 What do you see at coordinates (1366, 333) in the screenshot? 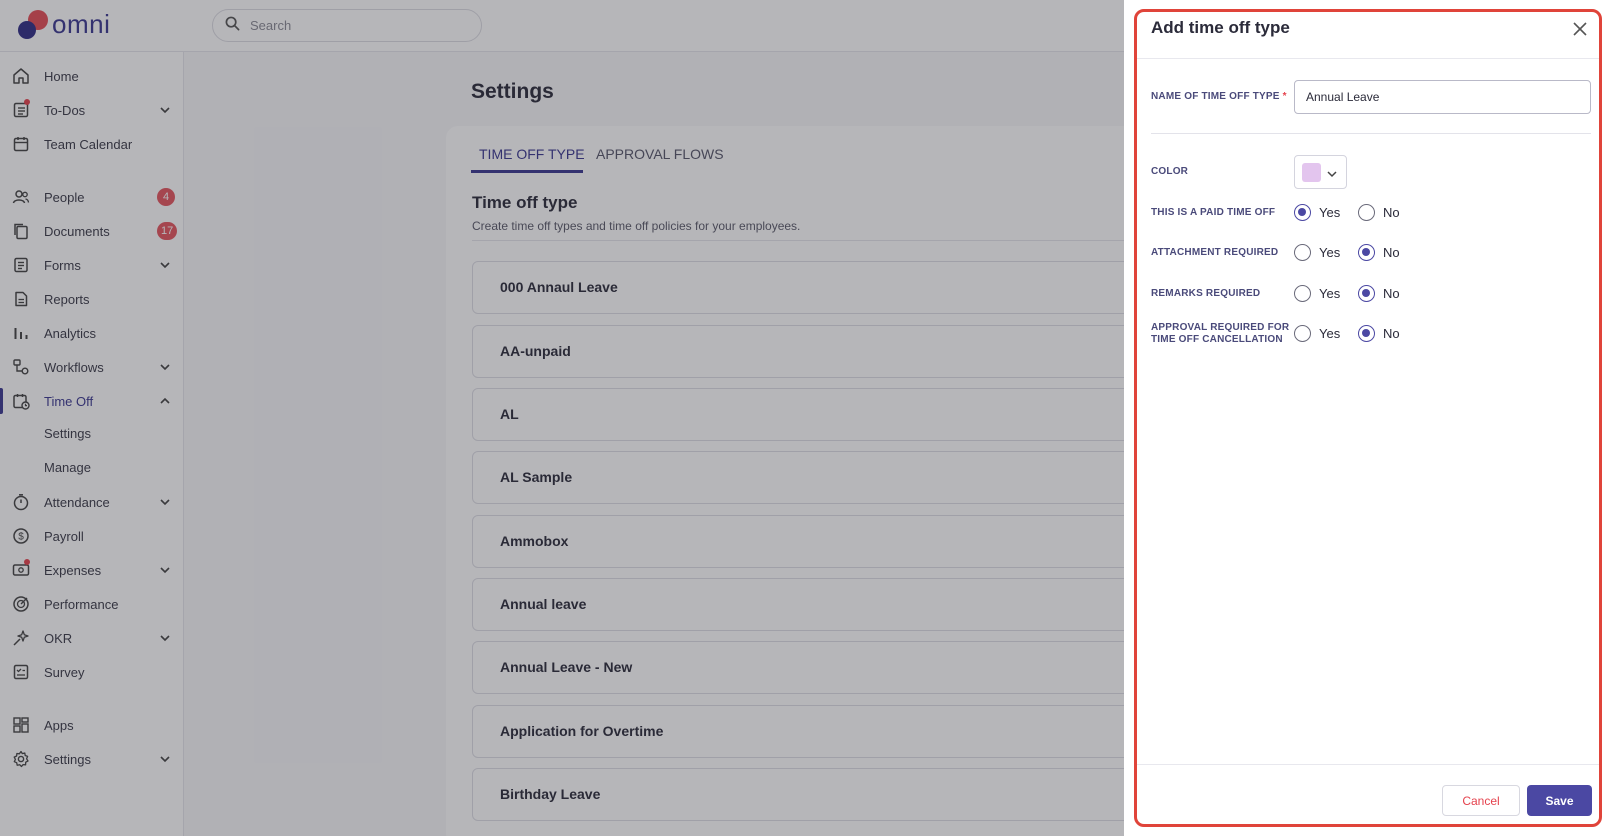
I see `approval-no-radio` at bounding box center [1366, 333].